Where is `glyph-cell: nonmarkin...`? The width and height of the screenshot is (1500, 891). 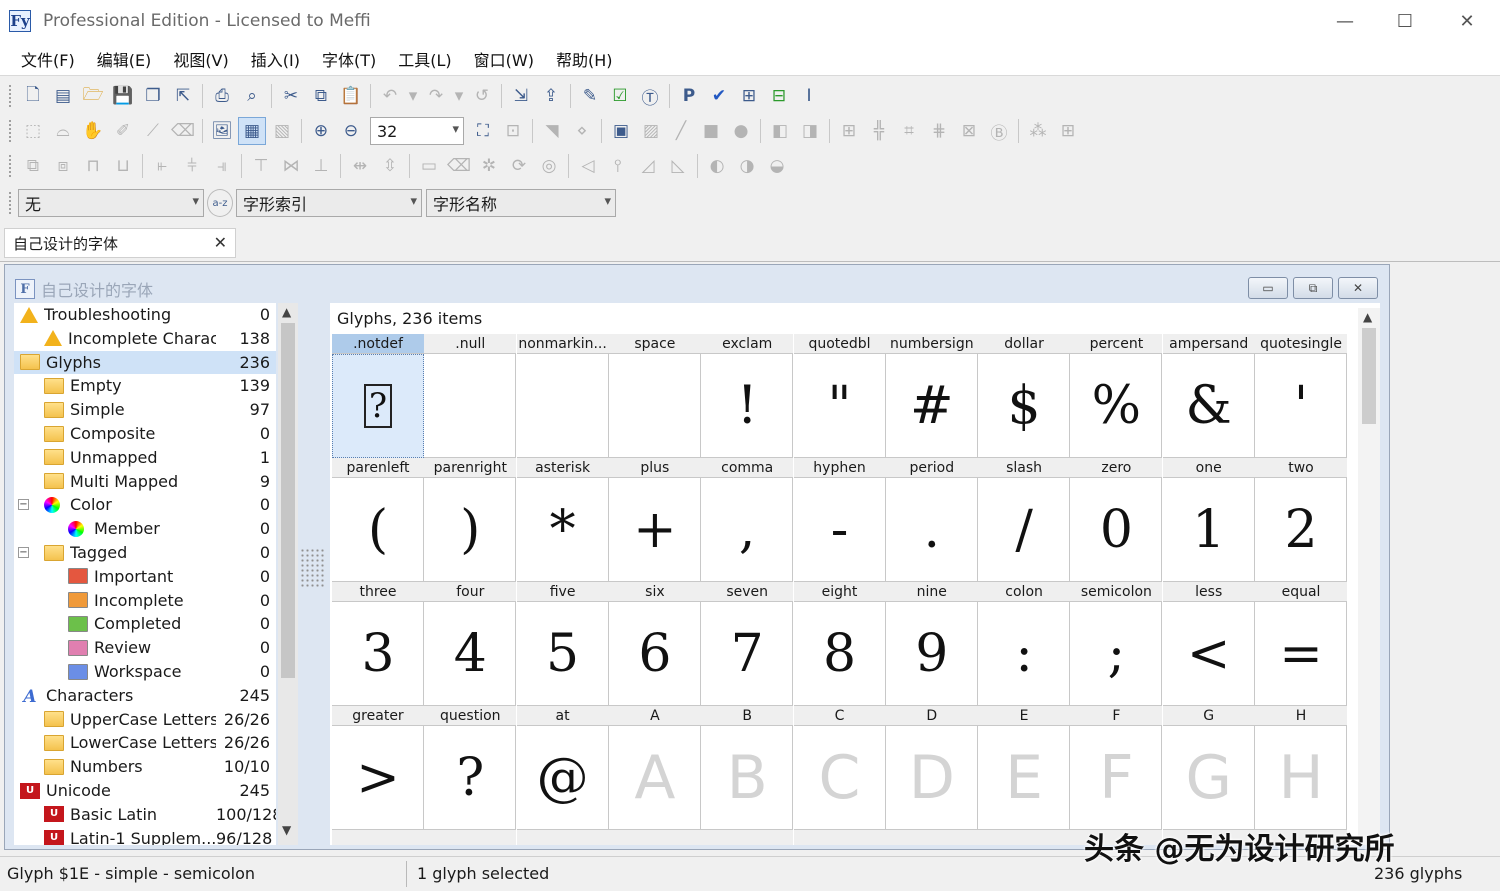
glyph-cell: nonmarkin... is located at coordinates (562, 396).